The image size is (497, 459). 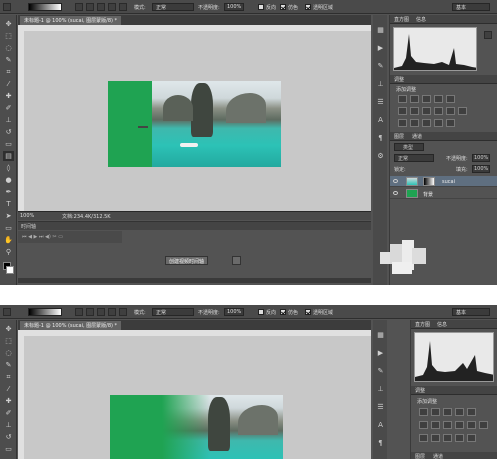 What do you see at coordinates (8, 341) in the screenshot?
I see `marquee-tool-icon: ⬚` at bounding box center [8, 341].